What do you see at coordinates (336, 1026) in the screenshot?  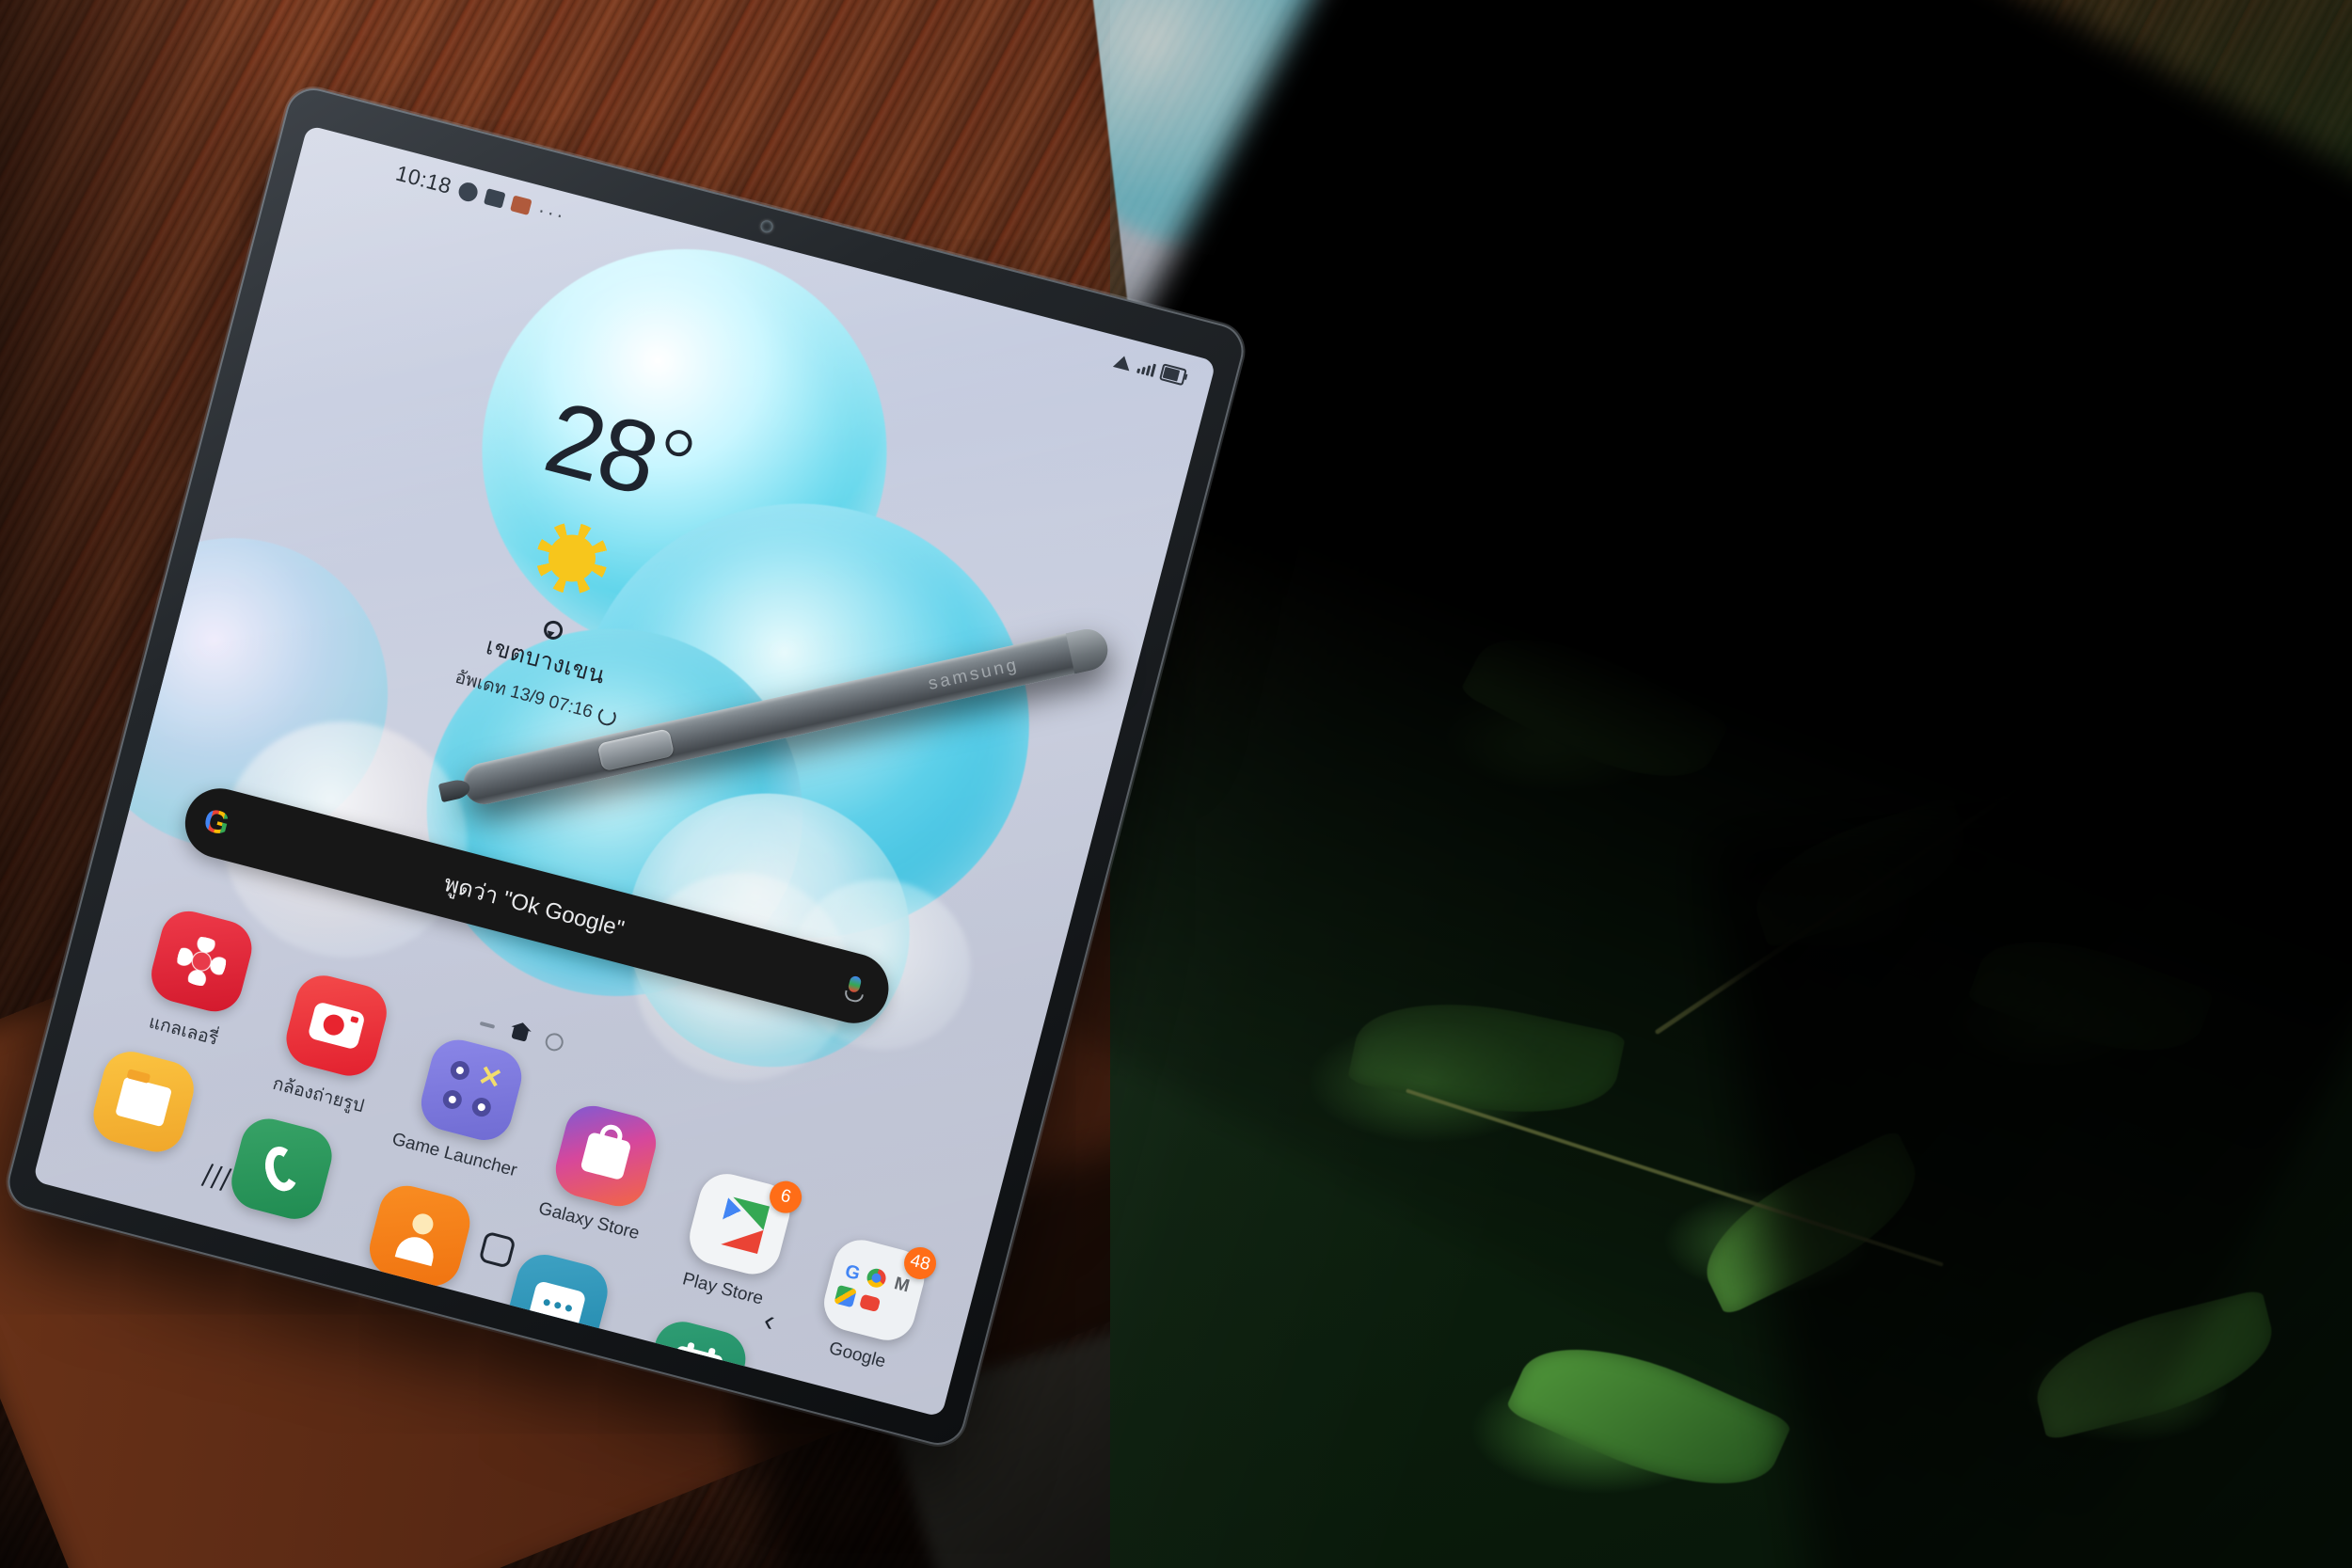 I see `camera-icon` at bounding box center [336, 1026].